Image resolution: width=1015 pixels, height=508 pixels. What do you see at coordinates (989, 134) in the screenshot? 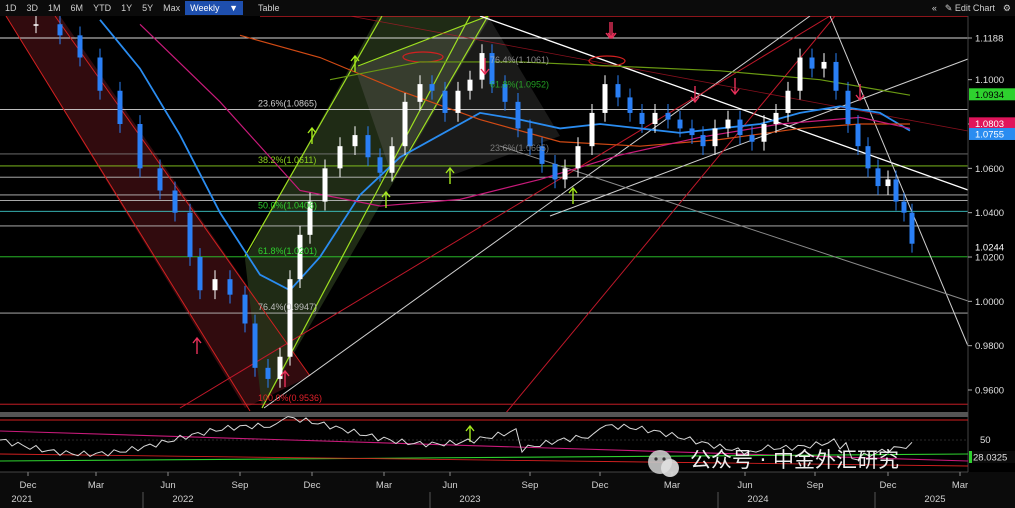
I see `price-tag-label: 1.0755` at bounding box center [989, 134].